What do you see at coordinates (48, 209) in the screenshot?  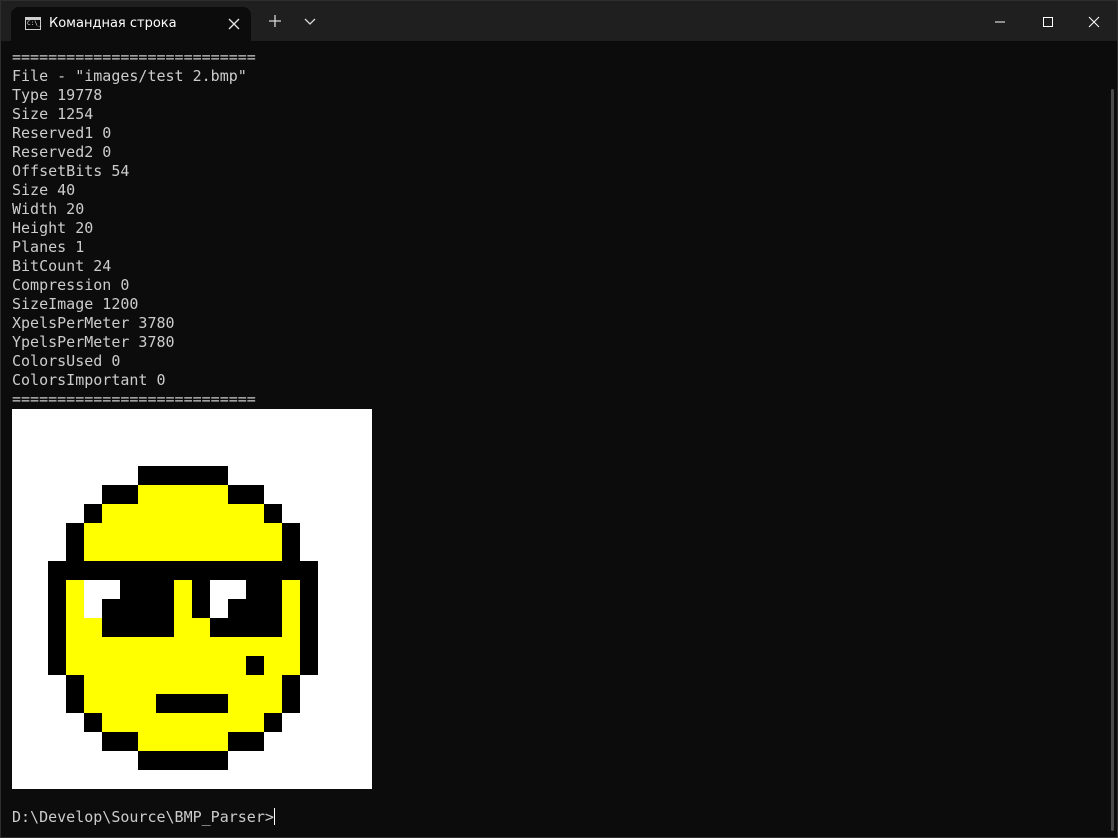 I see `console-line: Width 20` at bounding box center [48, 209].